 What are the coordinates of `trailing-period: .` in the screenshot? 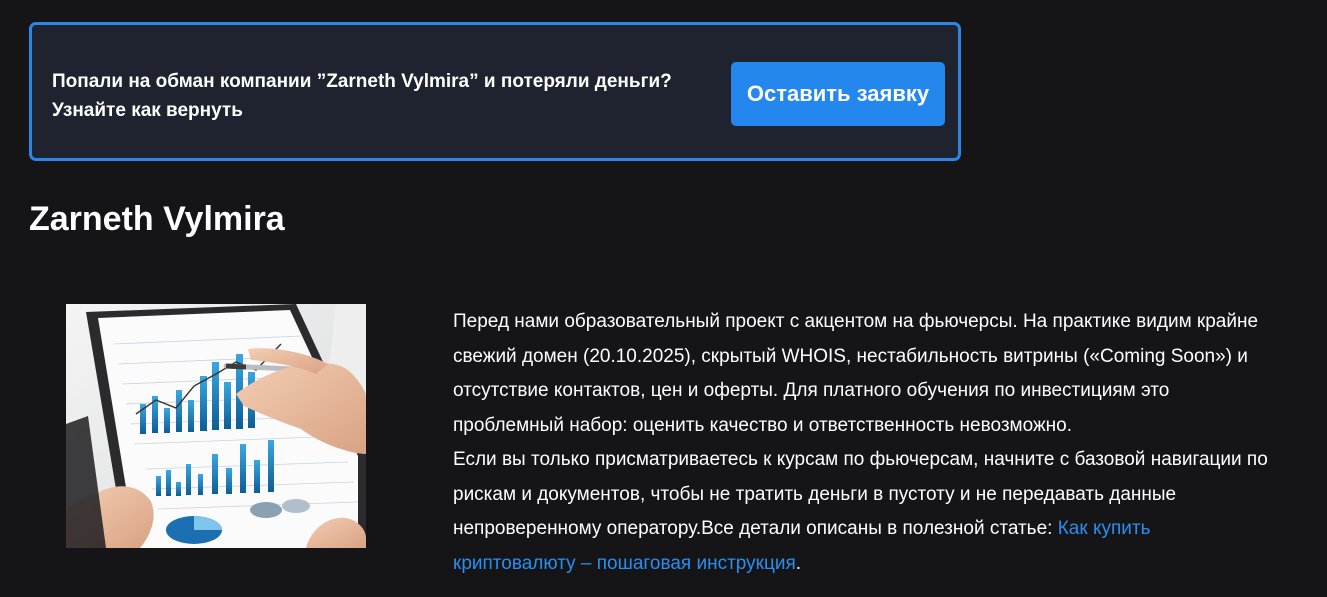 It's located at (798, 563).